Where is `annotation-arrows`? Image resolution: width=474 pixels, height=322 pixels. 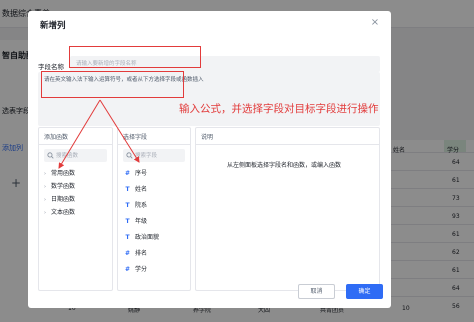
annotation-arrows is located at coordinates (99, 134).